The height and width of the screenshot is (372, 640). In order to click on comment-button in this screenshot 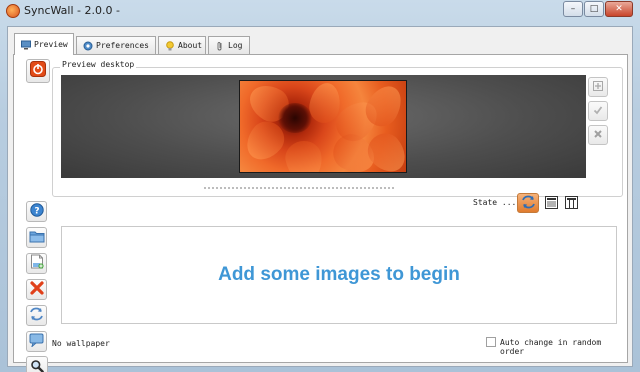, I will do `click(36, 341)`.